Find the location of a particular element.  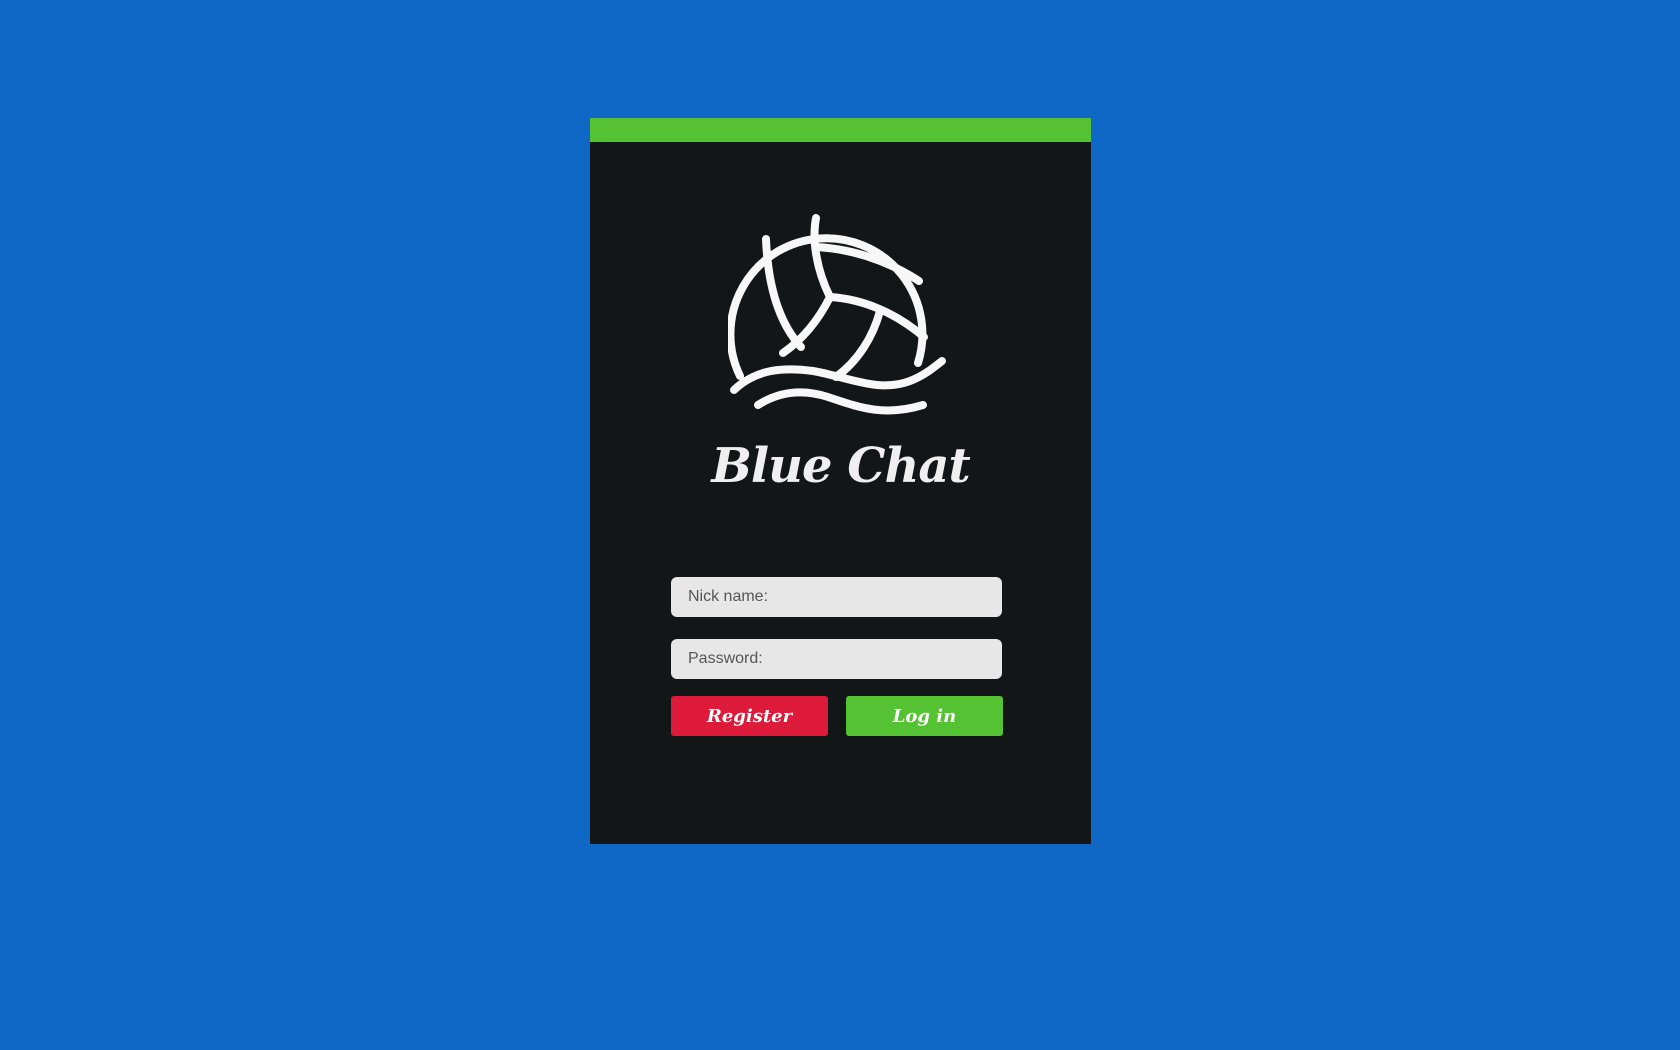

register-button: Register is located at coordinates (749, 716).